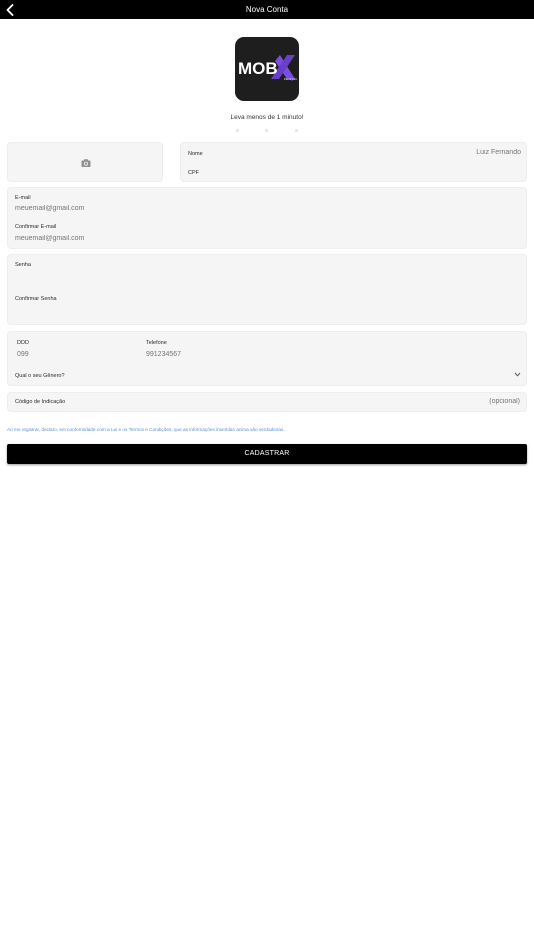 Image resolution: width=534 pixels, height=950 pixels. Describe the element at coordinates (193, 173) in the screenshot. I see `cpf-label: CPF` at that location.